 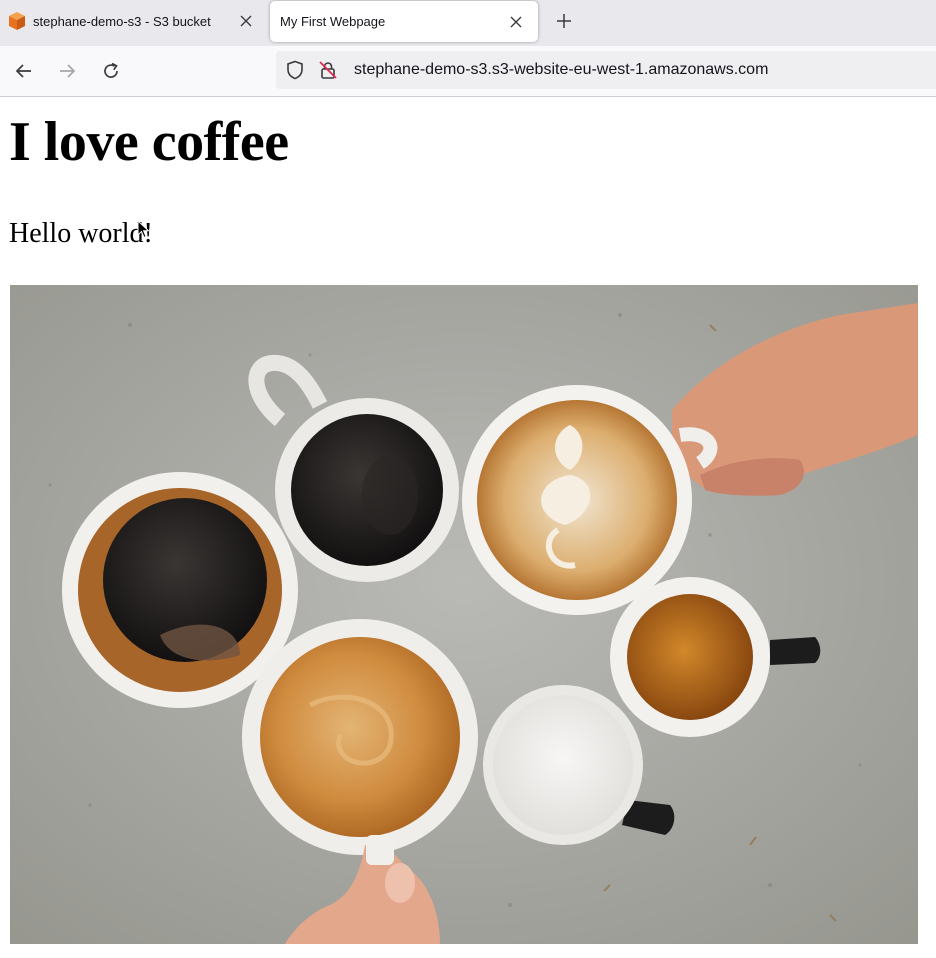 What do you see at coordinates (144, 232) in the screenshot?
I see `mouse-cursor-icon` at bounding box center [144, 232].